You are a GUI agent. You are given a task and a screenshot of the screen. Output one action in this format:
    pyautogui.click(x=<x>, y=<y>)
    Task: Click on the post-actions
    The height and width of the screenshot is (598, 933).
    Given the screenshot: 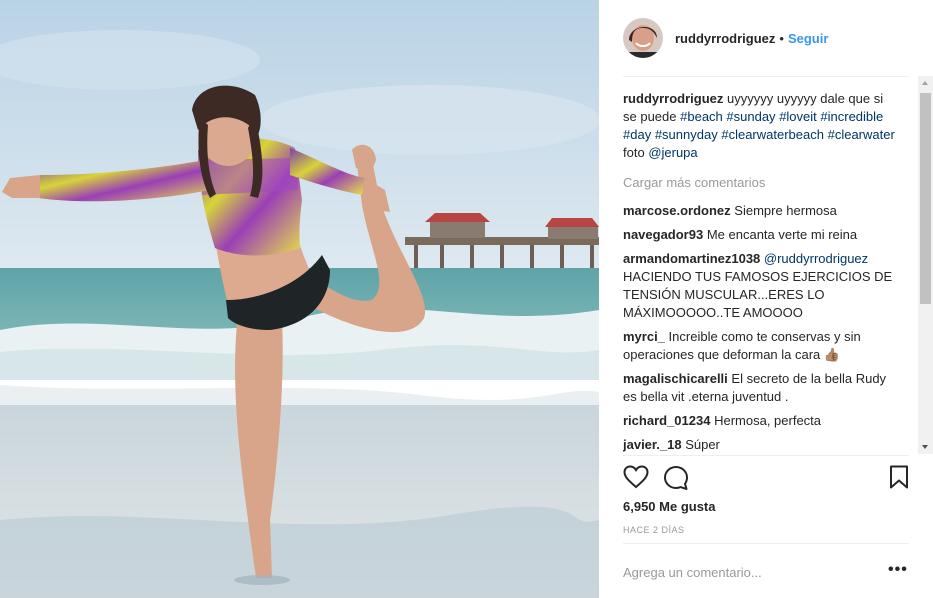 What is the action you would take?
    pyautogui.click(x=766, y=478)
    